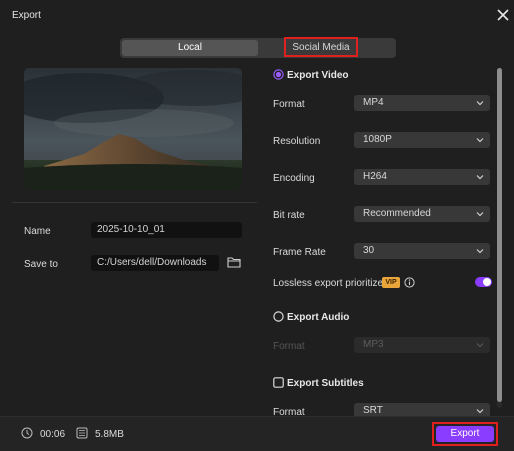  Describe the element at coordinates (299, 252) in the screenshot. I see `frame-rate-label: Frame Rate` at that location.